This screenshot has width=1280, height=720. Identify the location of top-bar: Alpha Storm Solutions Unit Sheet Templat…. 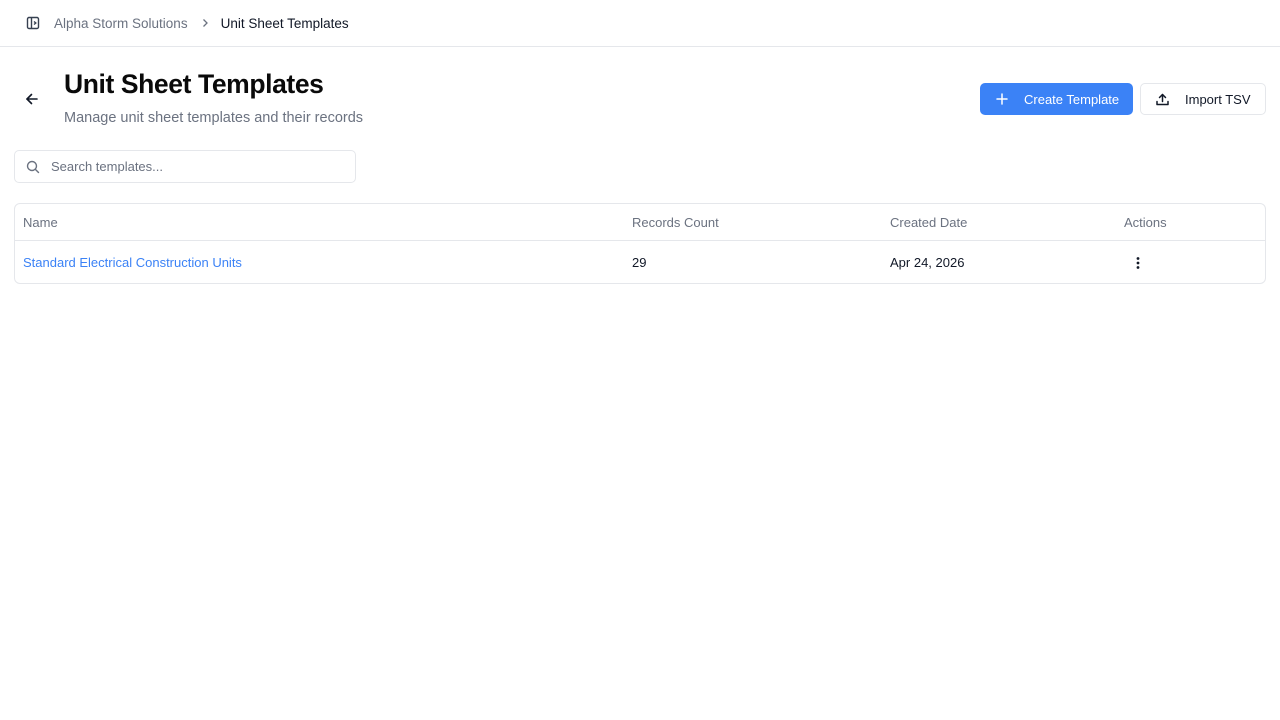
(640, 23).